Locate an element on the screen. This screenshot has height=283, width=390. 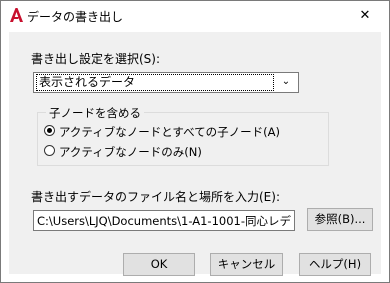
window-title: データの書き出し is located at coordinates (75, 17).